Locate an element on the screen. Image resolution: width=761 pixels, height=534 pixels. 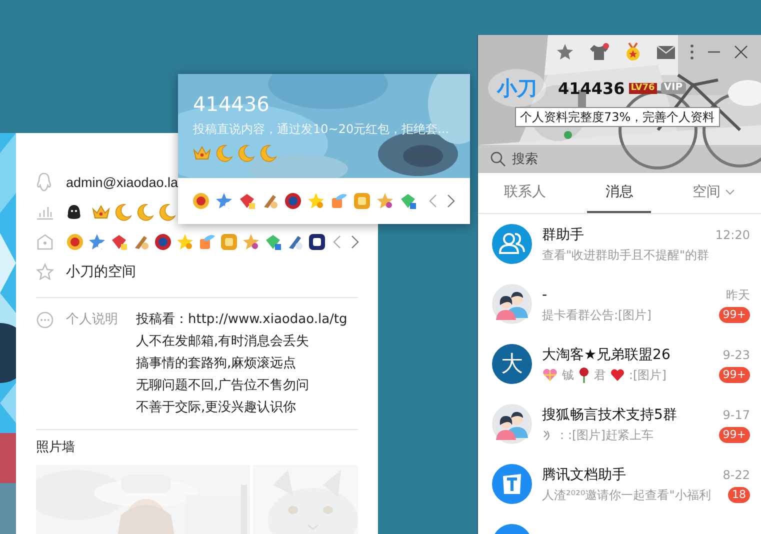
message-preview: :[图片] is located at coordinates (647, 374).